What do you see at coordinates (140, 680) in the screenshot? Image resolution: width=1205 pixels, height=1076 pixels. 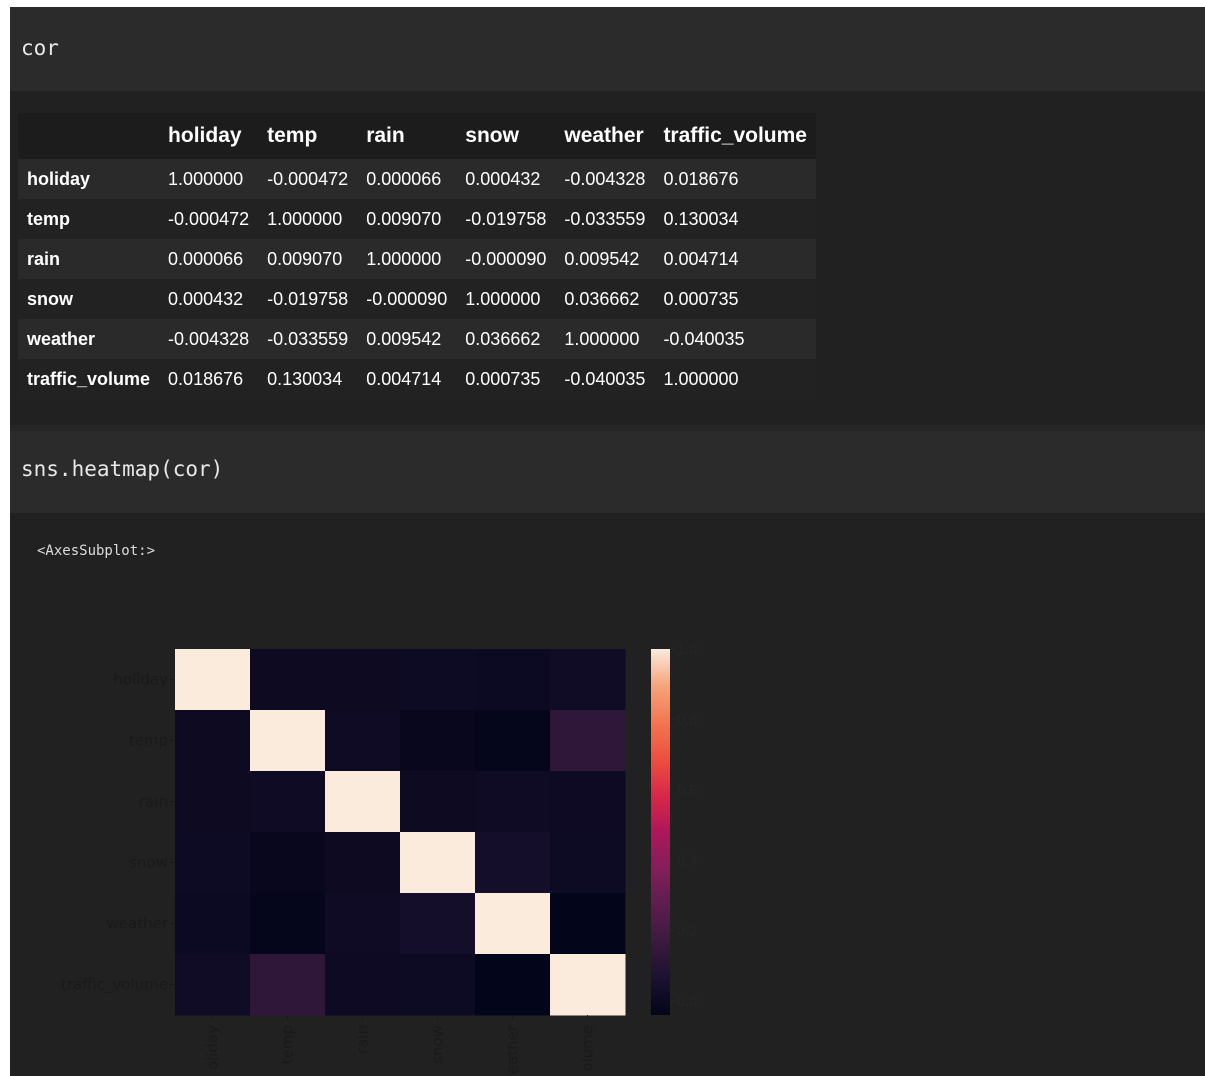 I see `row-tick-label: holiday` at bounding box center [140, 680].